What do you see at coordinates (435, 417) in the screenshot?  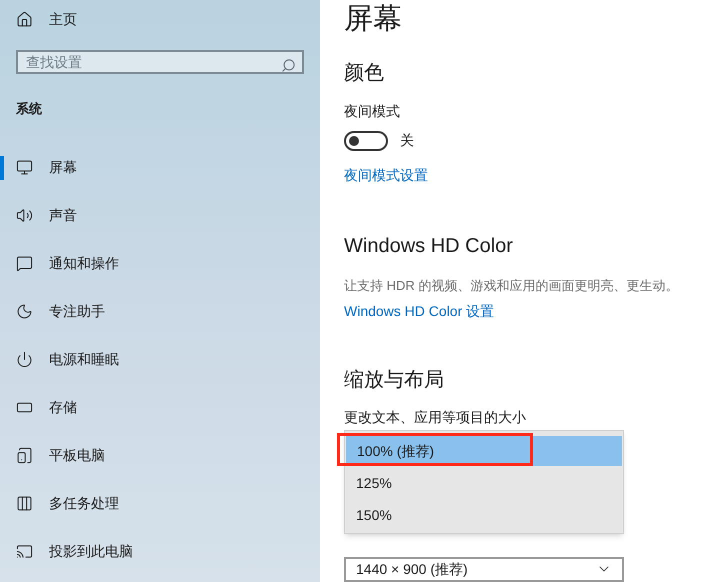 I see `setting-label: 更改文本、应用等项目的大小` at bounding box center [435, 417].